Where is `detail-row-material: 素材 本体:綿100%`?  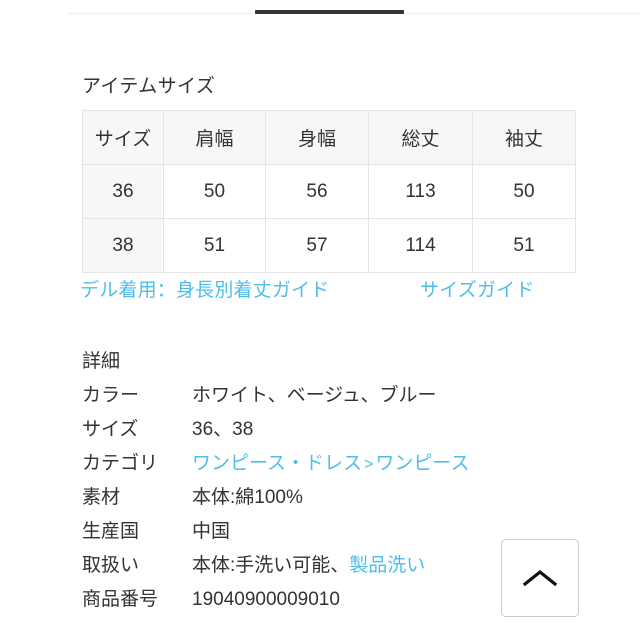
detail-row-material: 素材 本体:綿100% is located at coordinates (342, 498).